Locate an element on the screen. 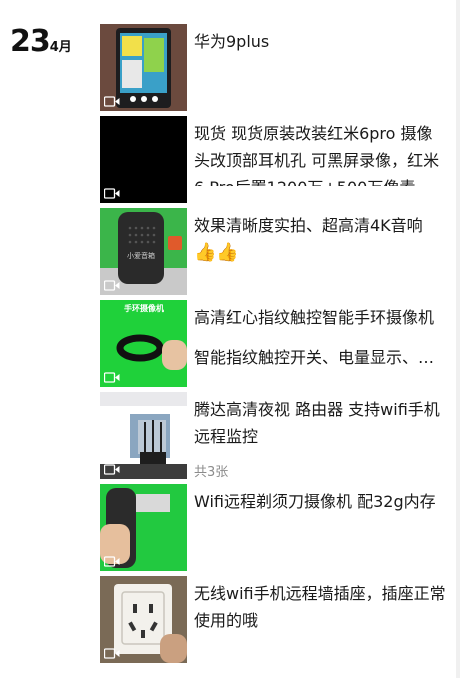 The image size is (460, 678). thumbs-up-icon: 👍👍 is located at coordinates (216, 252).